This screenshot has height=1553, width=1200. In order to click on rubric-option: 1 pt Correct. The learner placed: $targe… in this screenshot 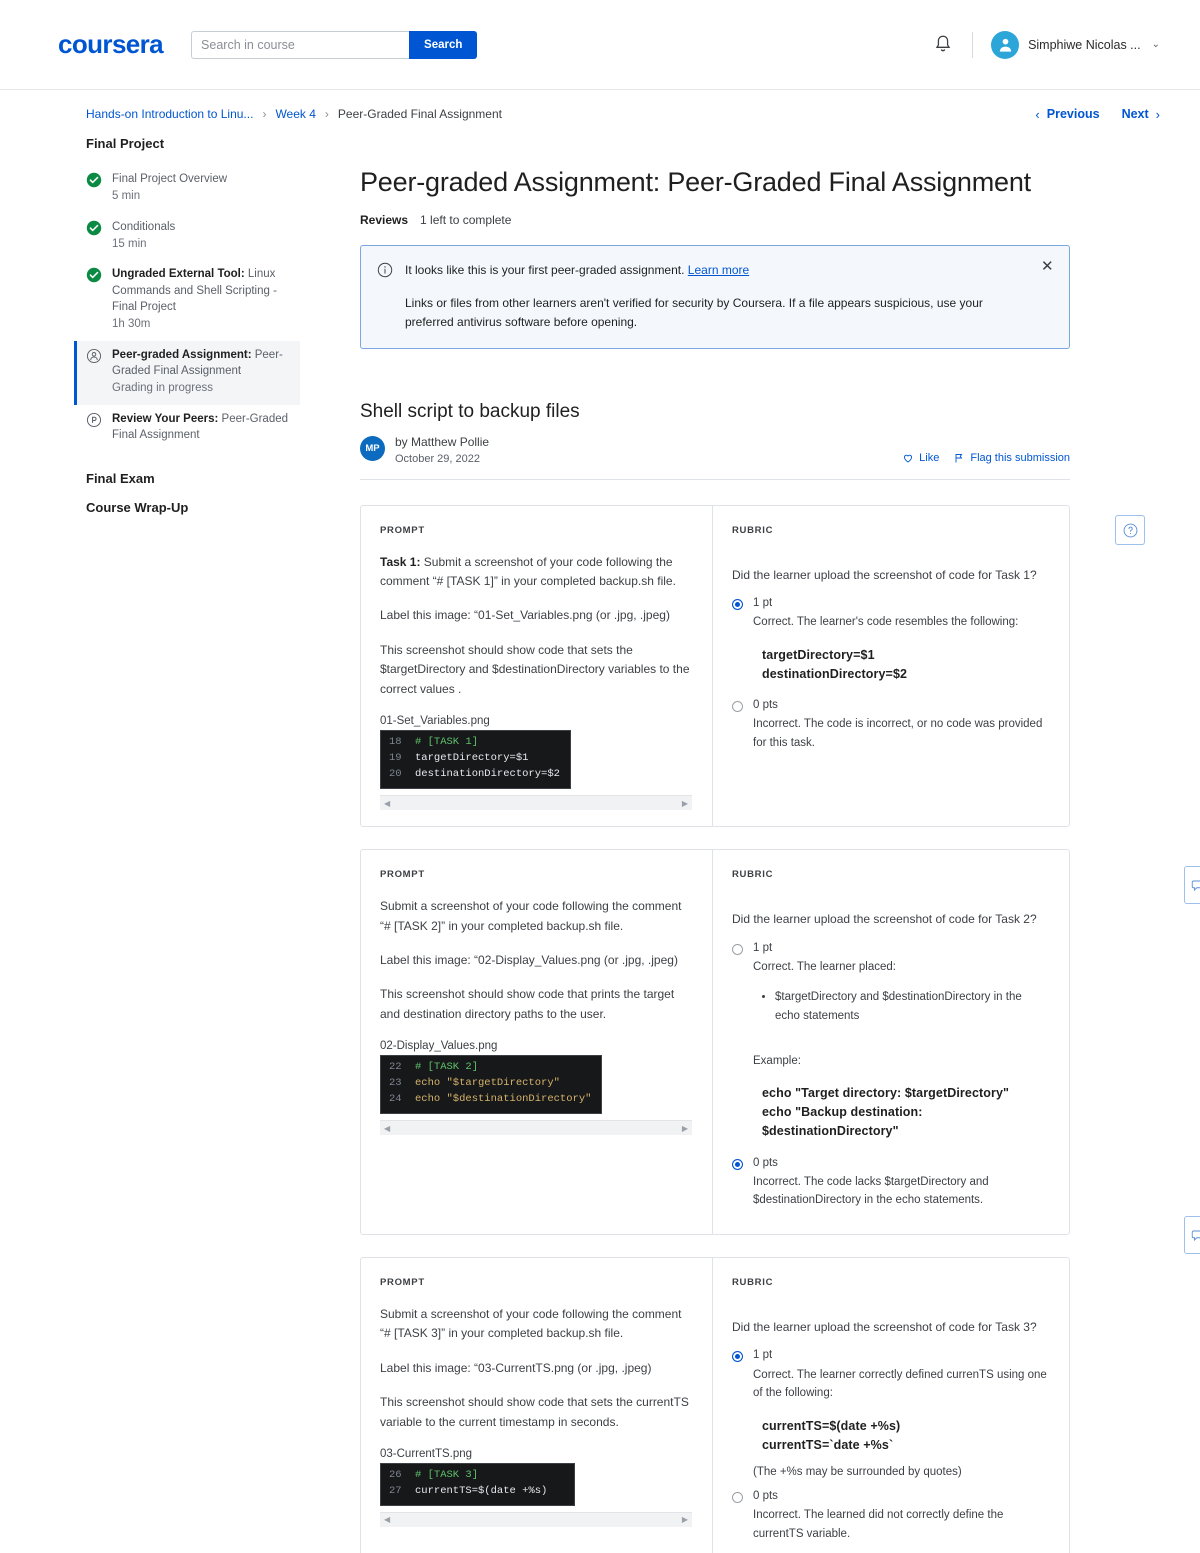, I will do `click(889, 1045)`.